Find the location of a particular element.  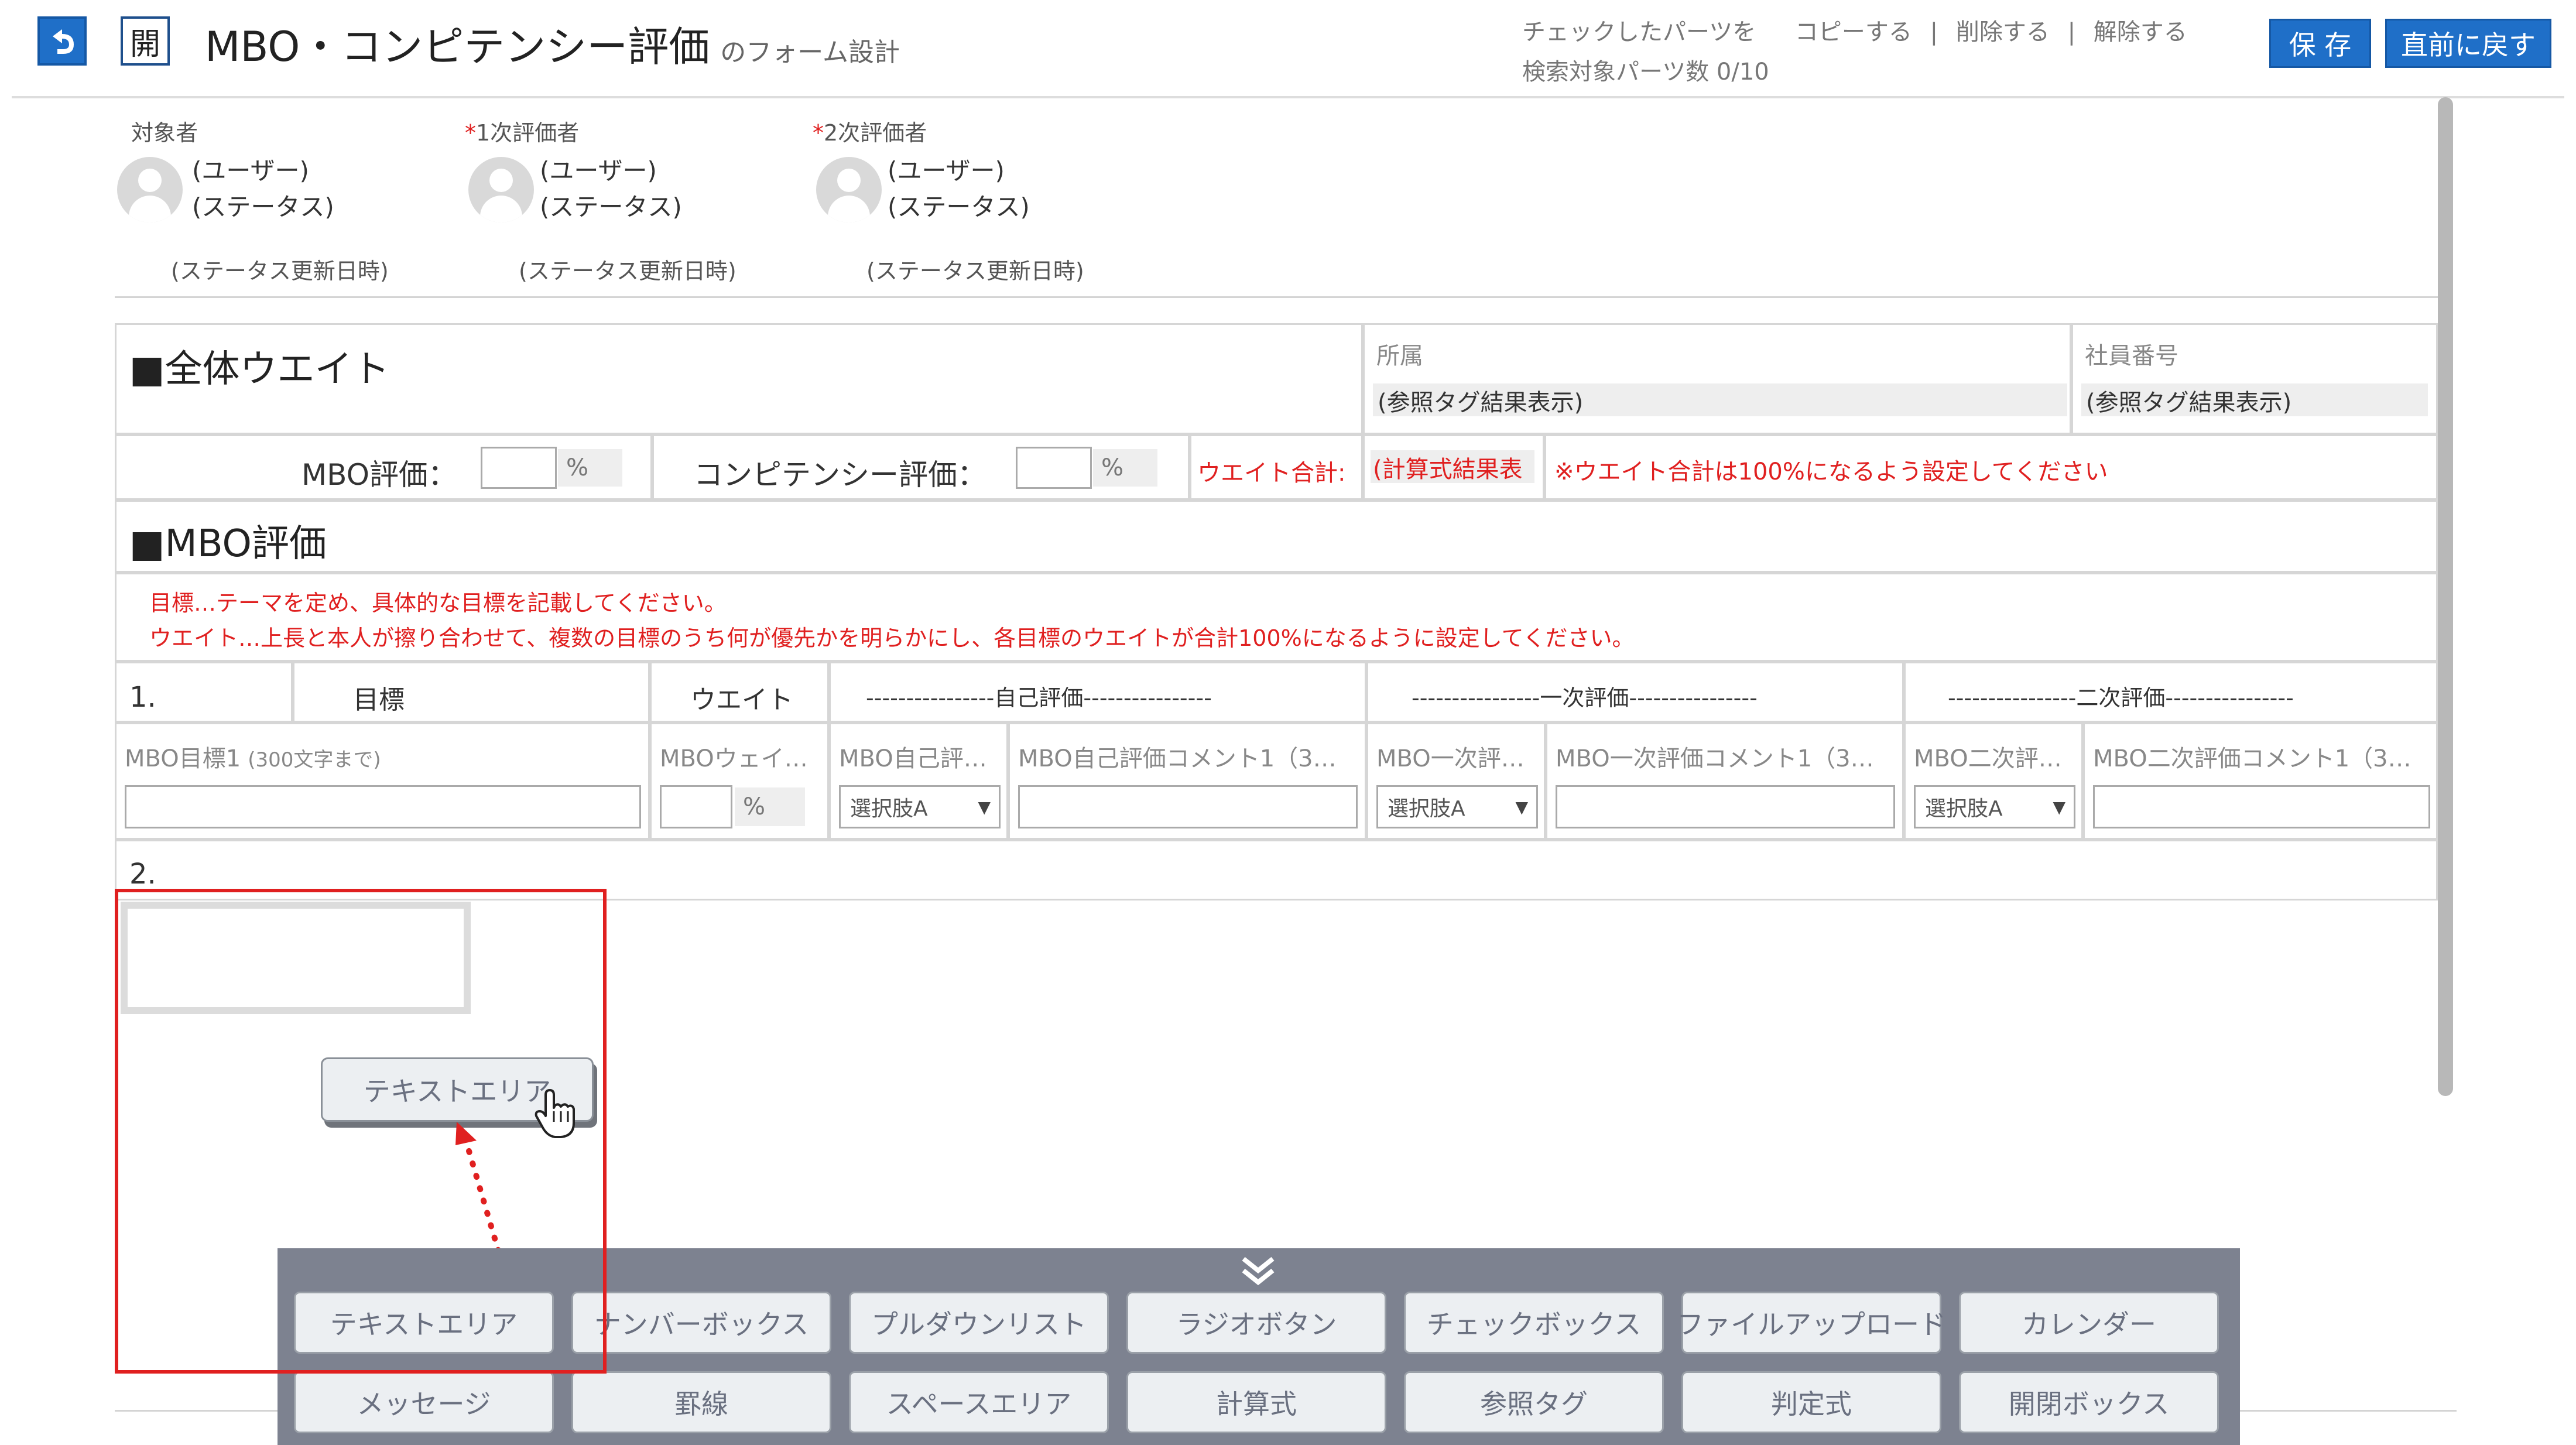

mbo-weight-input is located at coordinates (519, 468).